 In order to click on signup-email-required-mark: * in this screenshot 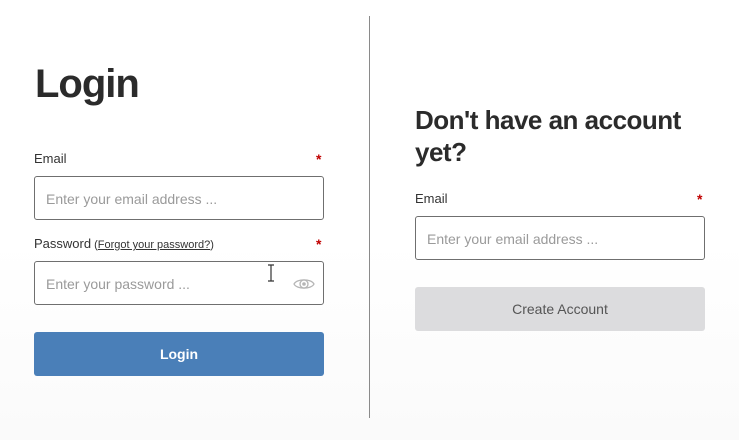, I will do `click(700, 199)`.